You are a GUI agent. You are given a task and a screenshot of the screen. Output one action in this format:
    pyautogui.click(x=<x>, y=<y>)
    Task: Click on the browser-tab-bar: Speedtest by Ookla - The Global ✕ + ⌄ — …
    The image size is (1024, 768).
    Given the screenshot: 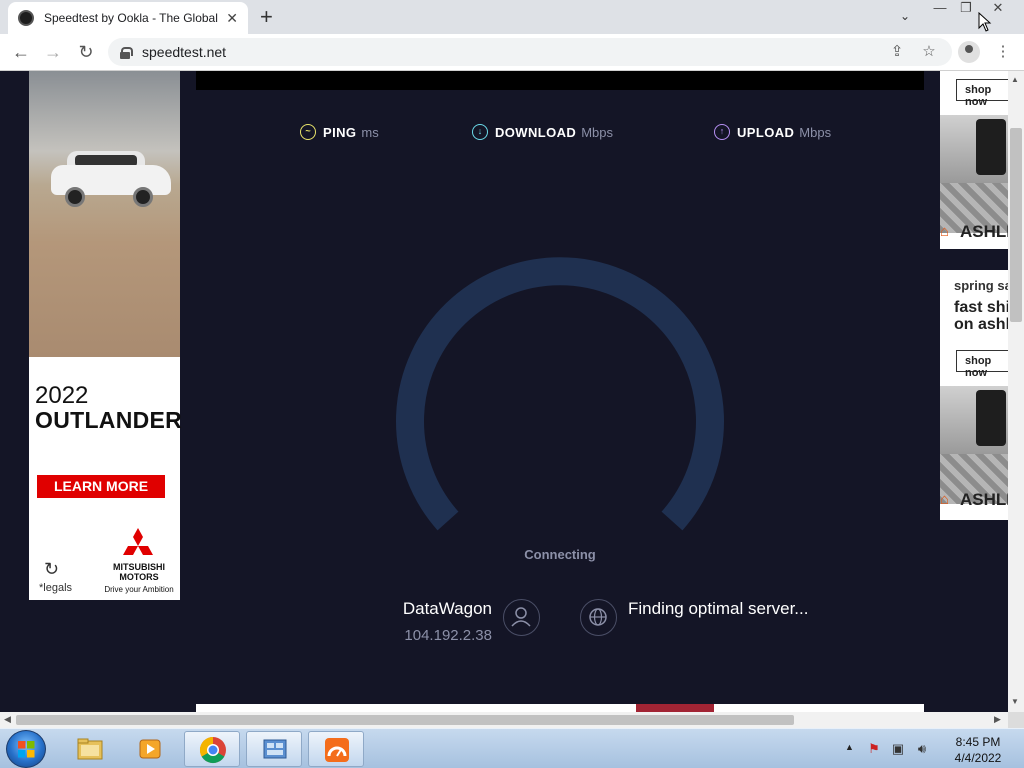 What is the action you would take?
    pyautogui.click(x=512, y=17)
    